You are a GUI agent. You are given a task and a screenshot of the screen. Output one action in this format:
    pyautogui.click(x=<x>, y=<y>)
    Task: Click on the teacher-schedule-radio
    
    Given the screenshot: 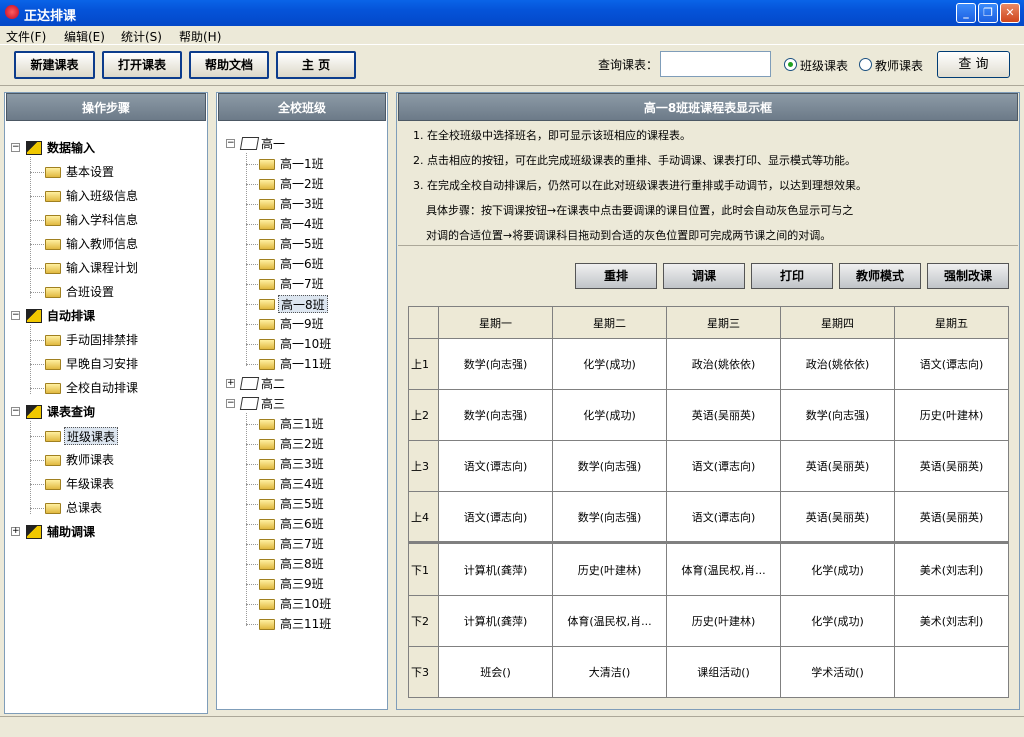 What is the action you would take?
    pyautogui.click(x=865, y=64)
    